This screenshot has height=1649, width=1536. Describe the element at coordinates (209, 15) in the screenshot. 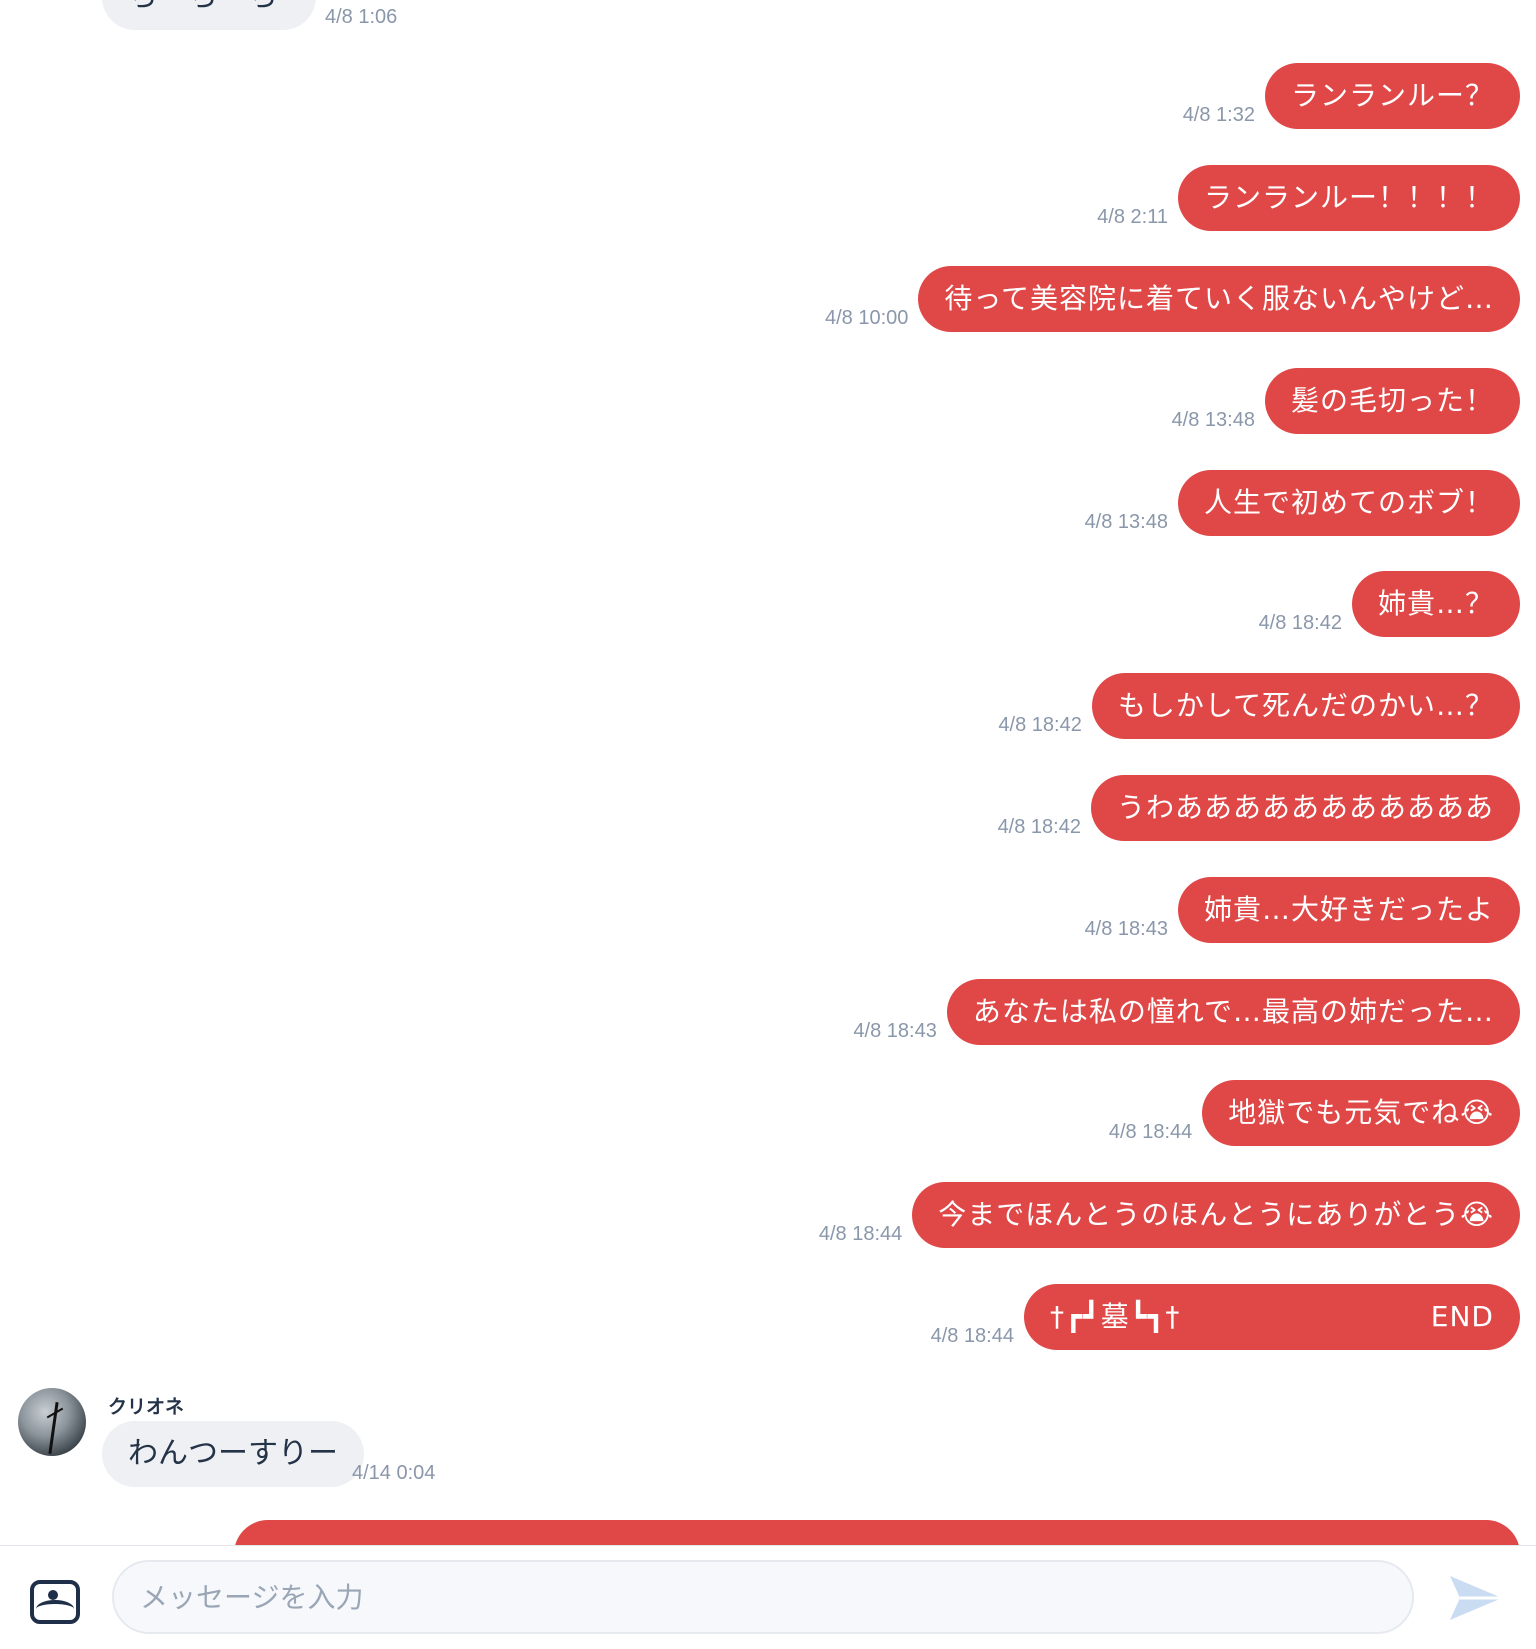

I see `incoming-message-bubble: ち〜ち〜ち` at that location.